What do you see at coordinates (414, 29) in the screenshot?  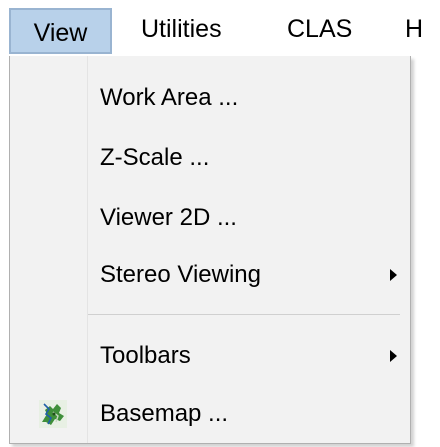 I see `menu-help: H` at bounding box center [414, 29].